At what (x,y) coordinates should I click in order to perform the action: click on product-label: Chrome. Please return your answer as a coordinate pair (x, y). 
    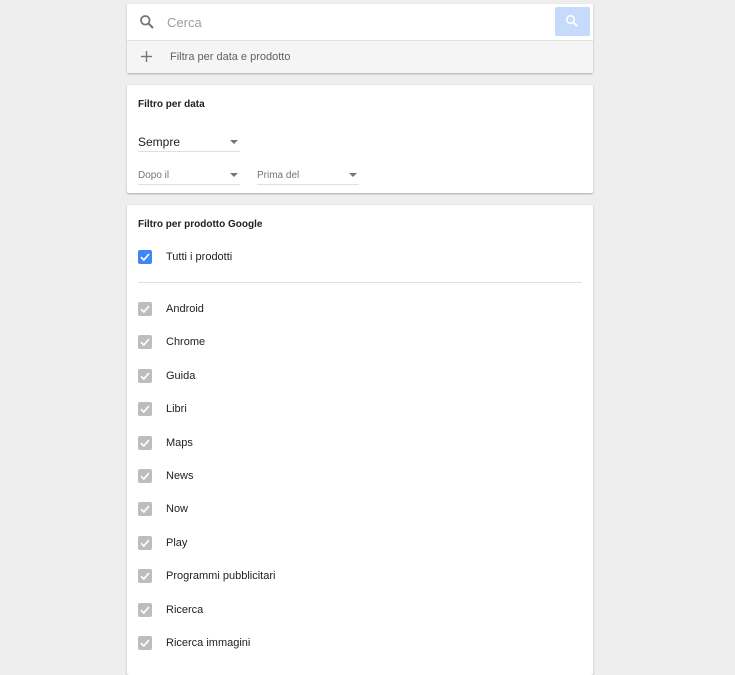
    Looking at the image, I should click on (186, 342).